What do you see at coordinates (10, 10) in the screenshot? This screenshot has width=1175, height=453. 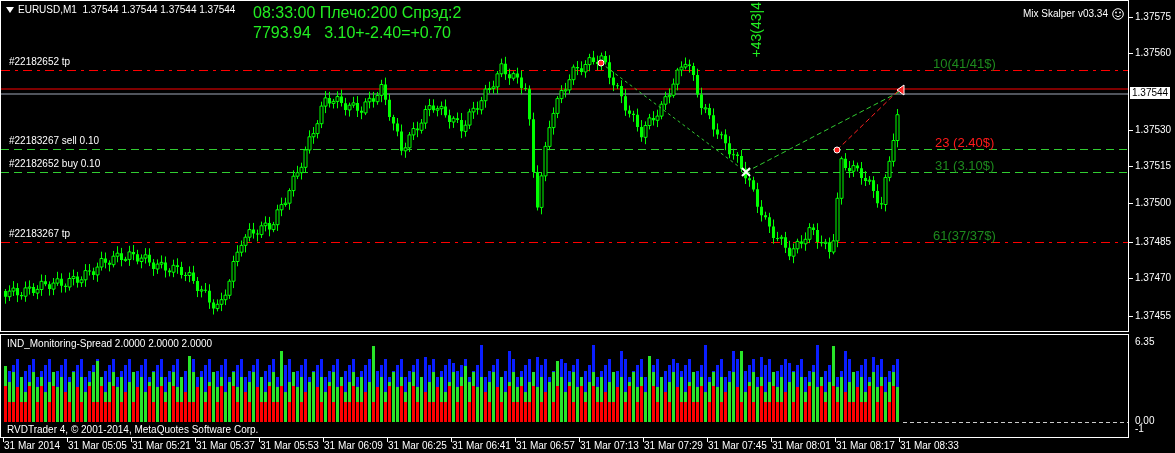 I see `triangle-icon` at bounding box center [10, 10].